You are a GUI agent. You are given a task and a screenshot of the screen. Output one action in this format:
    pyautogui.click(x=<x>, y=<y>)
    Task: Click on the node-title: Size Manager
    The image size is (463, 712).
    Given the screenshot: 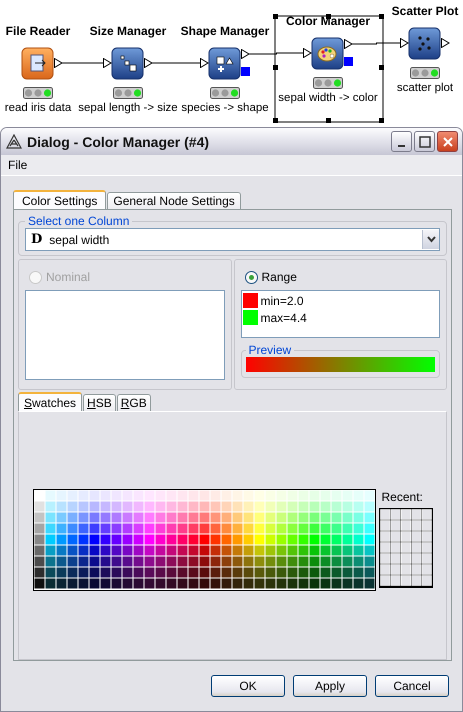 What is the action you would take?
    pyautogui.click(x=128, y=31)
    